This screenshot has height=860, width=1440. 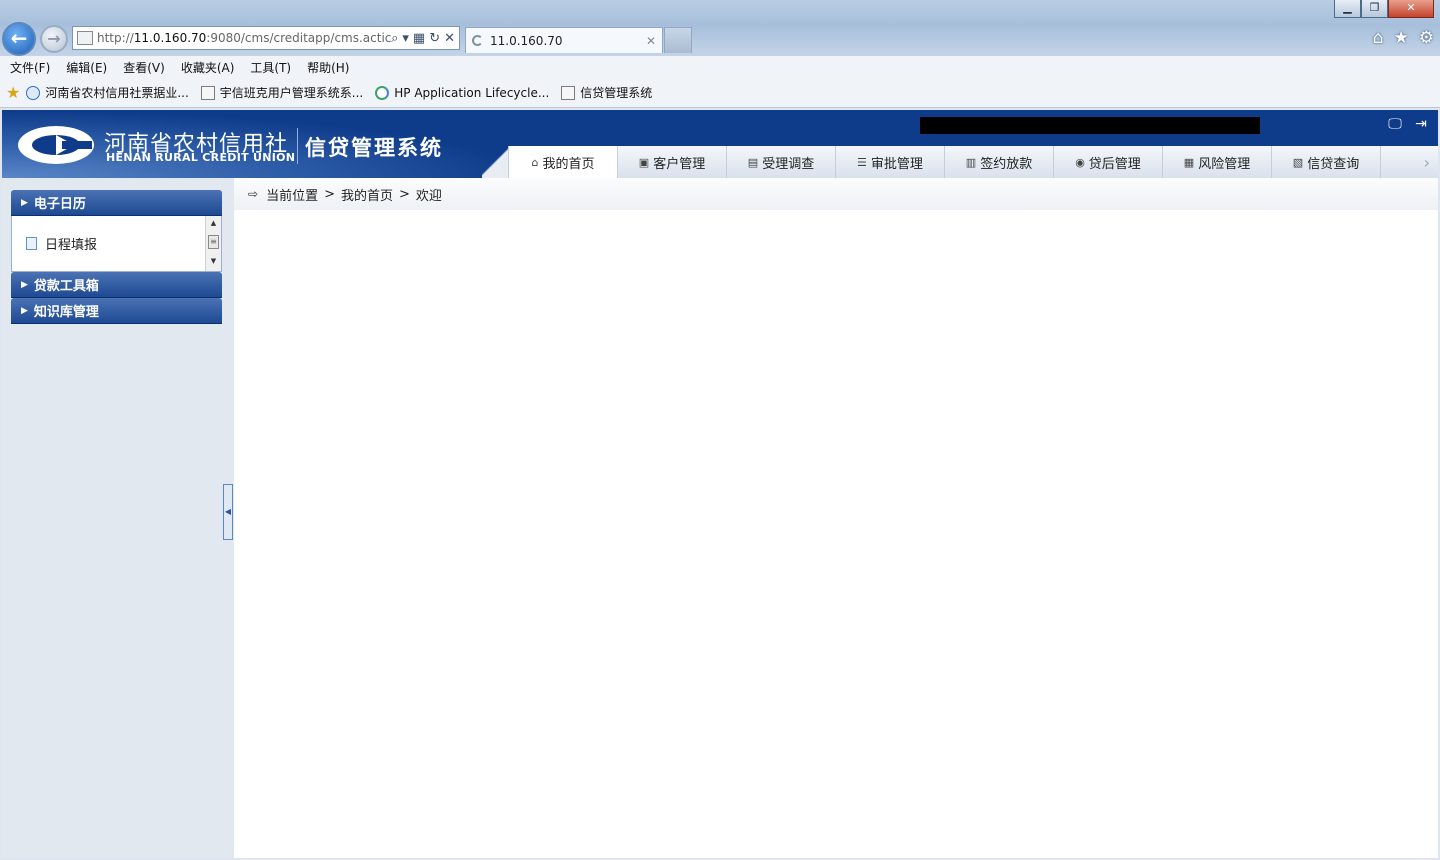 What do you see at coordinates (54, 39) in the screenshot?
I see `forward-button: →` at bounding box center [54, 39].